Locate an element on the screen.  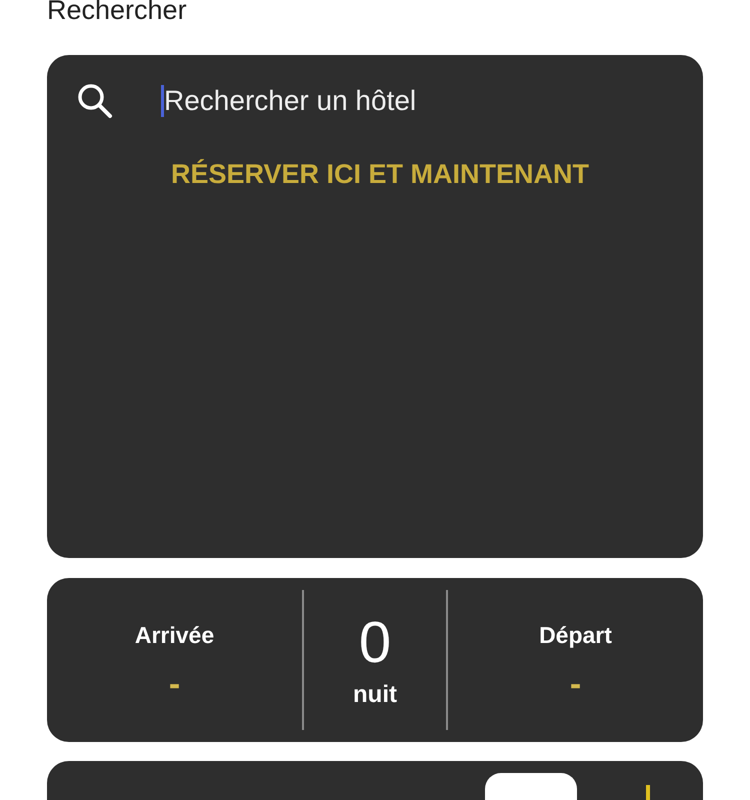
departure-date: - is located at coordinates (576, 683).